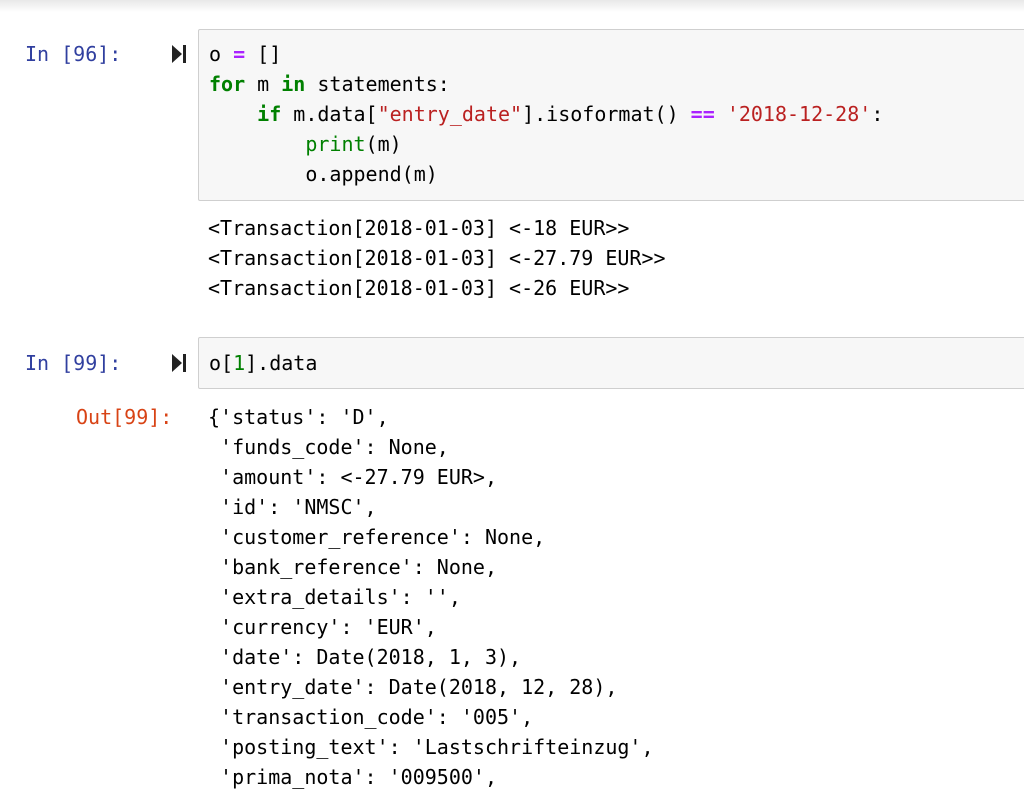 The height and width of the screenshot is (792, 1024). What do you see at coordinates (352, 777) in the screenshot?
I see `output-line: 'prima_nota': '009500',` at bounding box center [352, 777].